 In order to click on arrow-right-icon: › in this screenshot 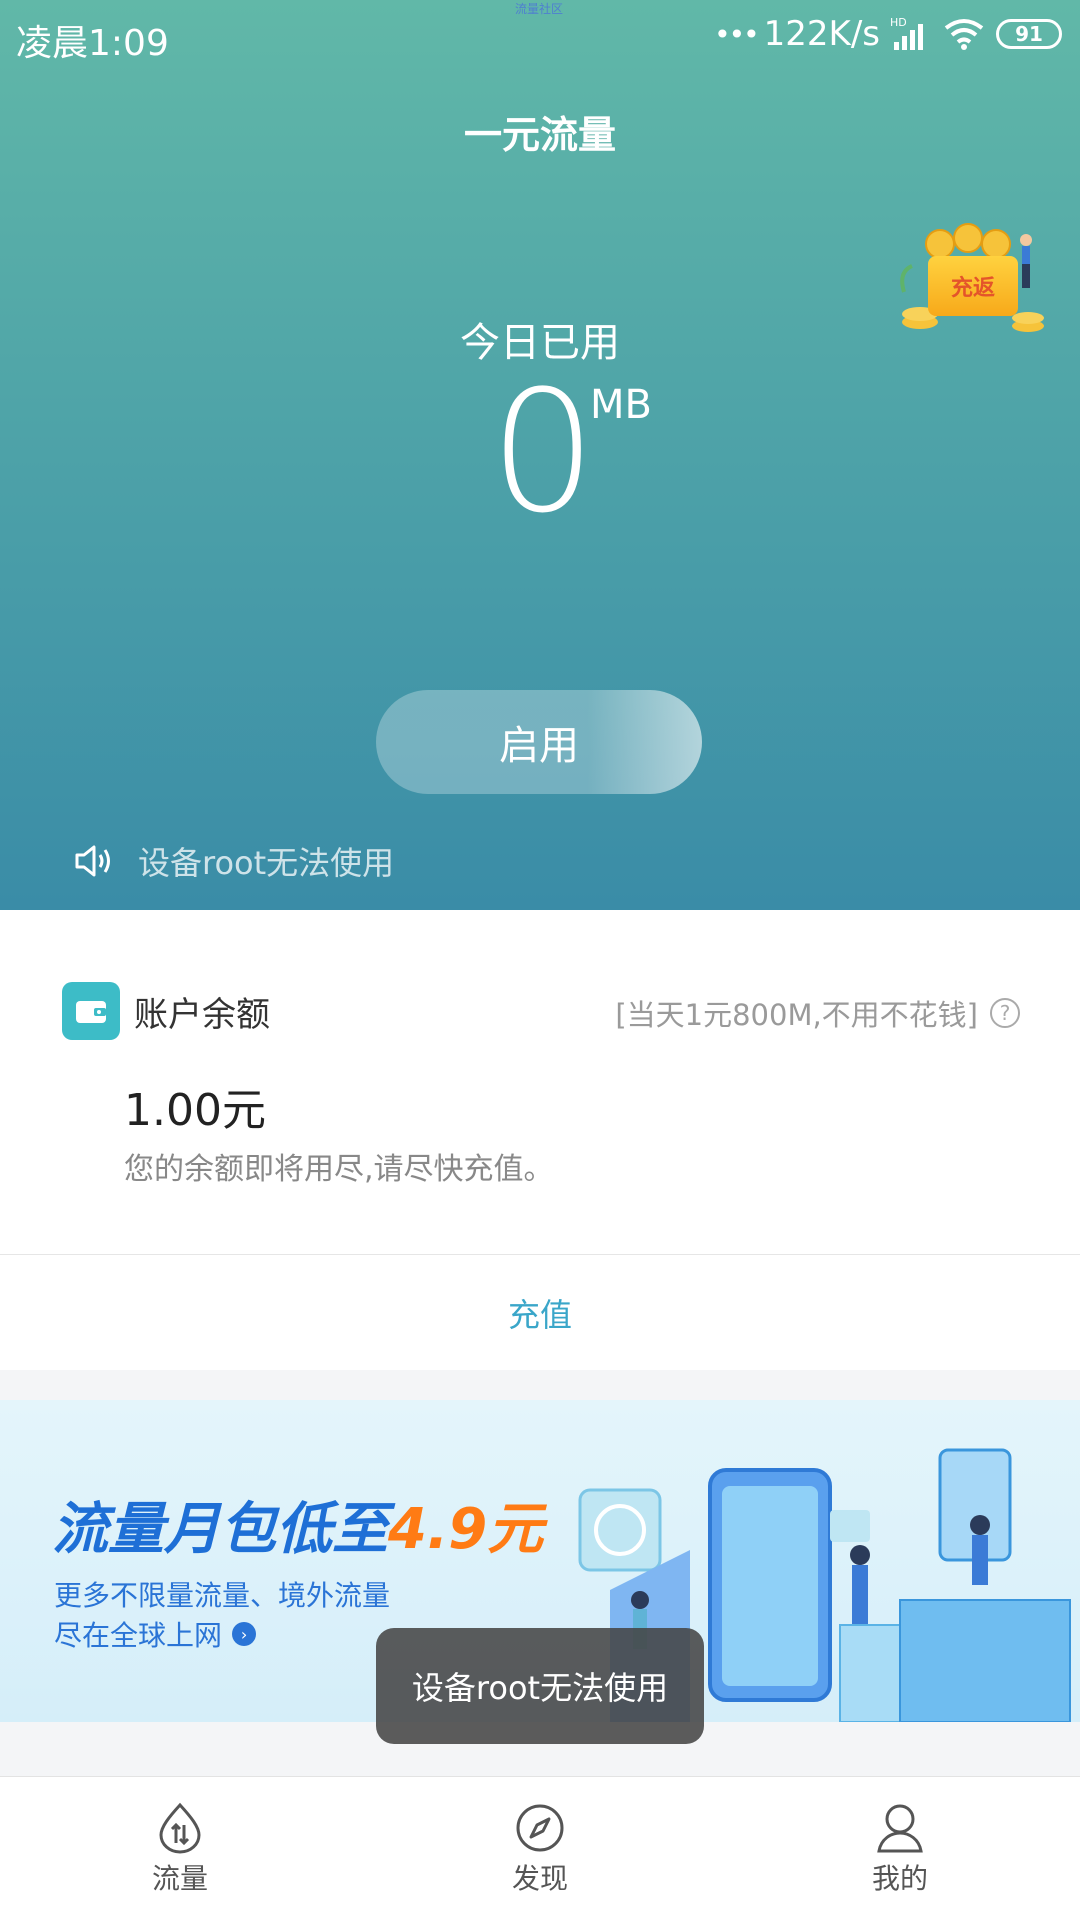, I will do `click(244, 1634)`.